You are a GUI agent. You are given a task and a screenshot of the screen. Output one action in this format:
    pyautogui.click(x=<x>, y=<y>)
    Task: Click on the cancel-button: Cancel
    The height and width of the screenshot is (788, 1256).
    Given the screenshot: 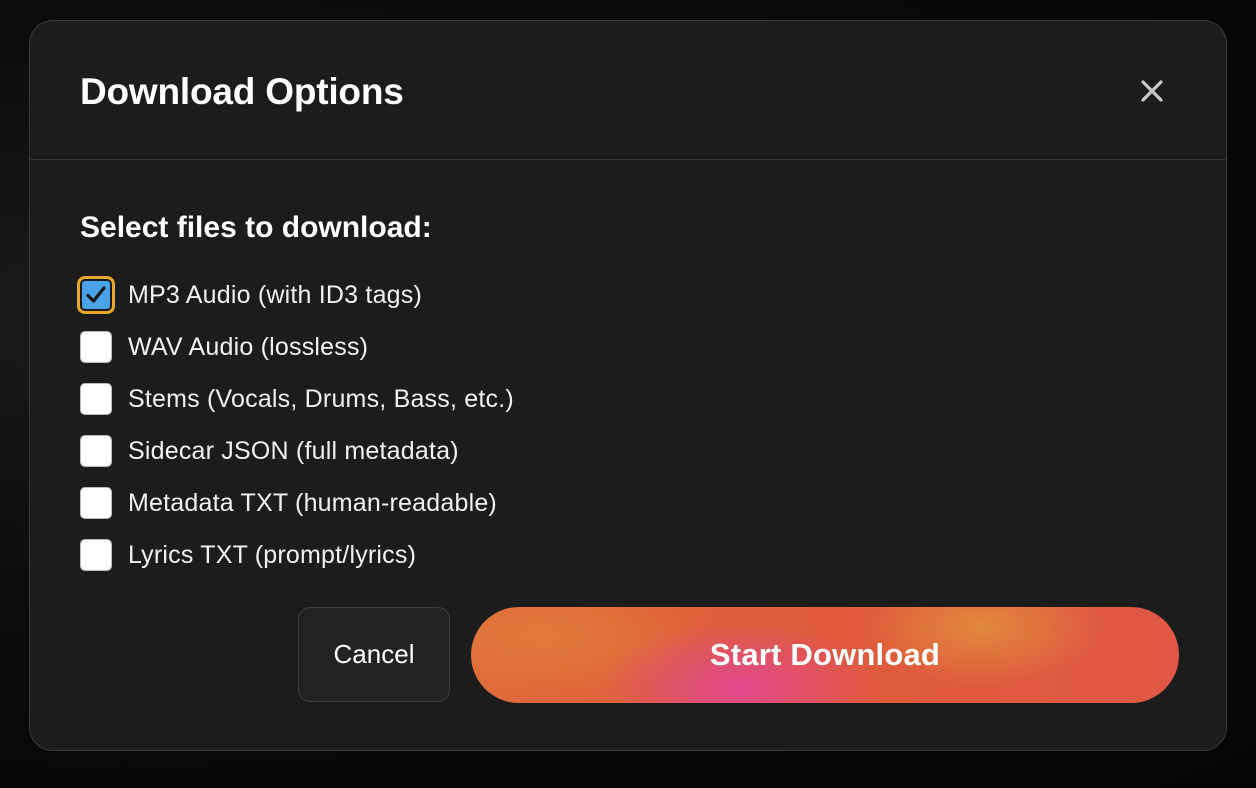 What is the action you would take?
    pyautogui.click(x=374, y=654)
    